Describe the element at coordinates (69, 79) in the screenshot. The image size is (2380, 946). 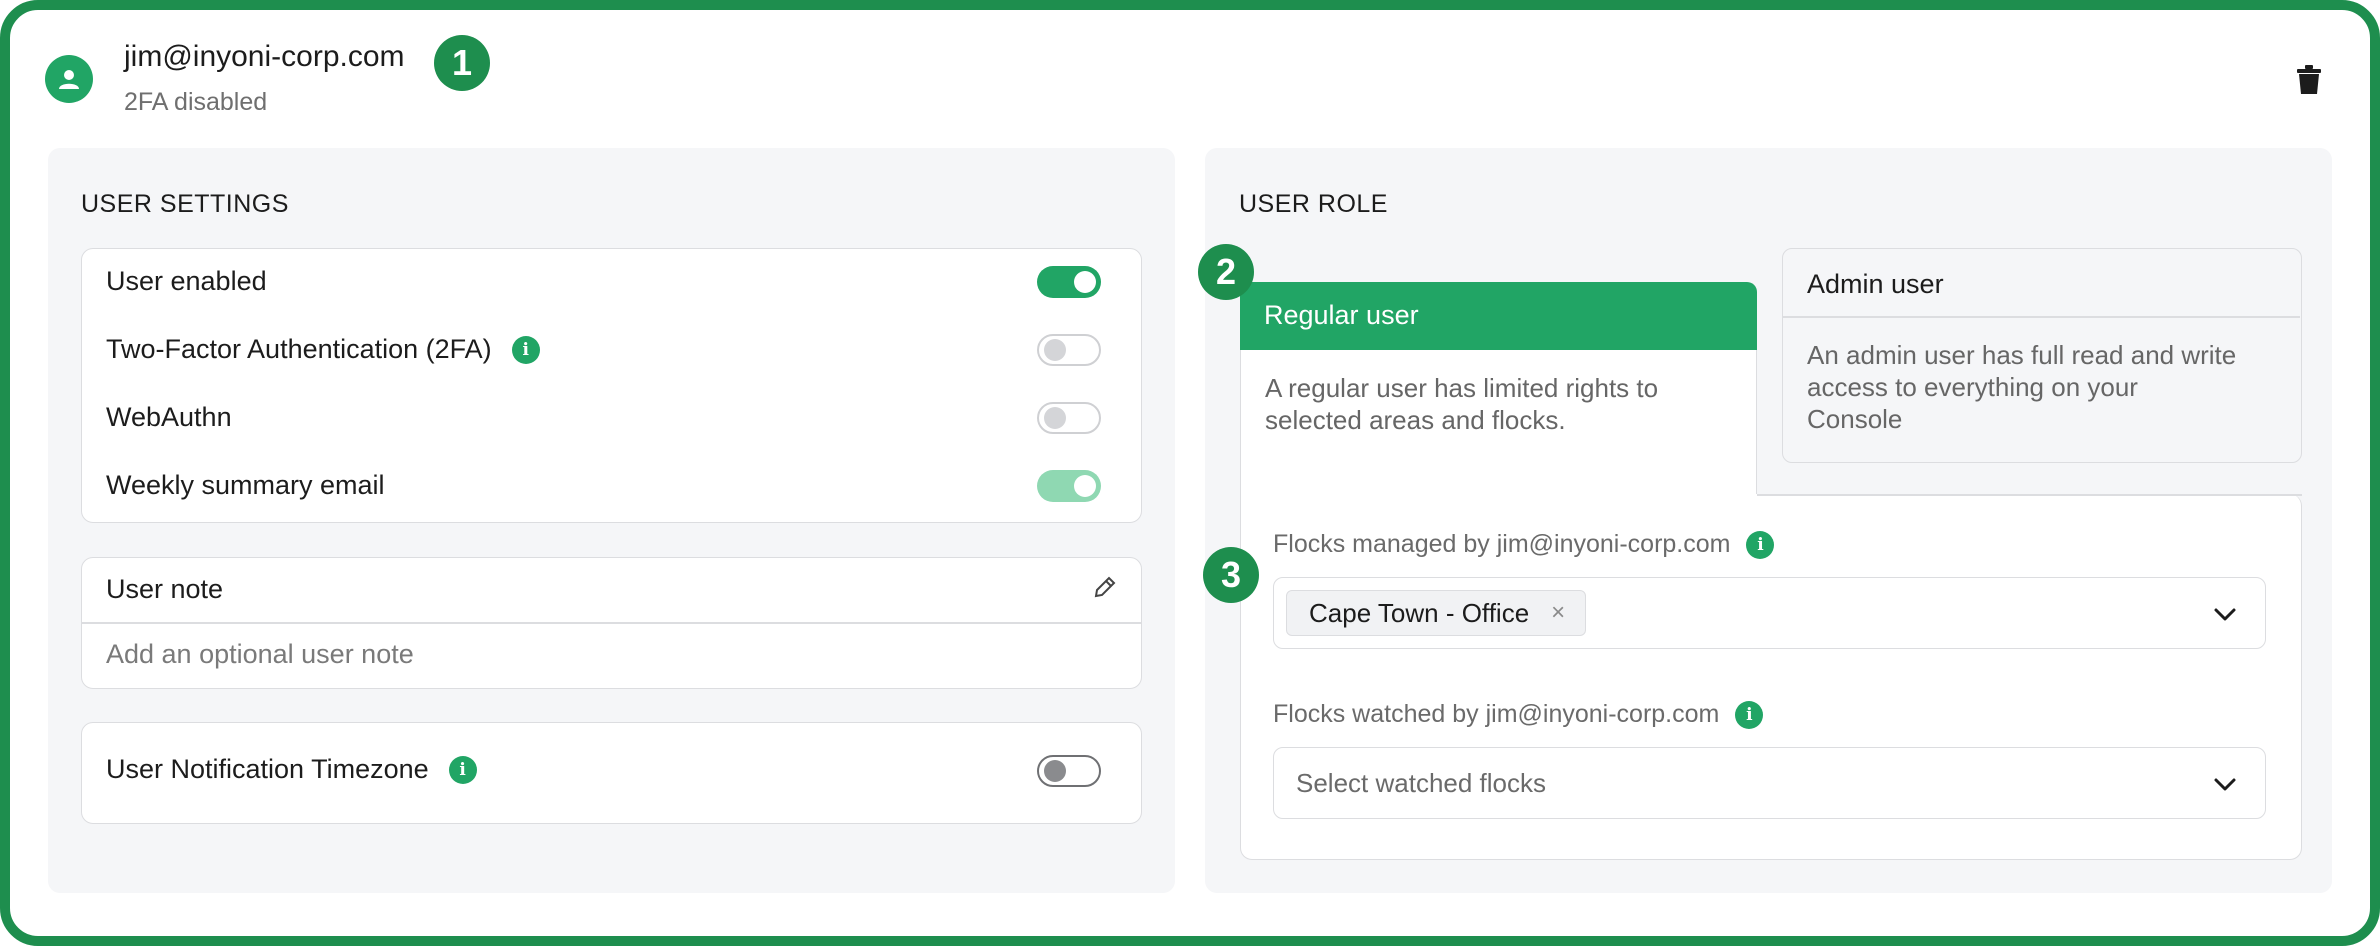
I see `user-avatar-icon` at that location.